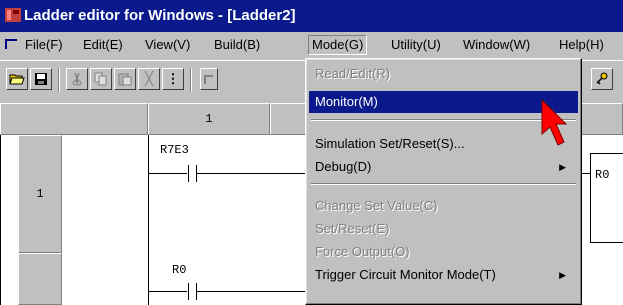 Image resolution: width=623 pixels, height=305 pixels. What do you see at coordinates (443, 275) in the screenshot?
I see `menu-item-trigger-circuit-monitor-mode: Trigger Circuit Monitor Mode(T) ▶` at bounding box center [443, 275].